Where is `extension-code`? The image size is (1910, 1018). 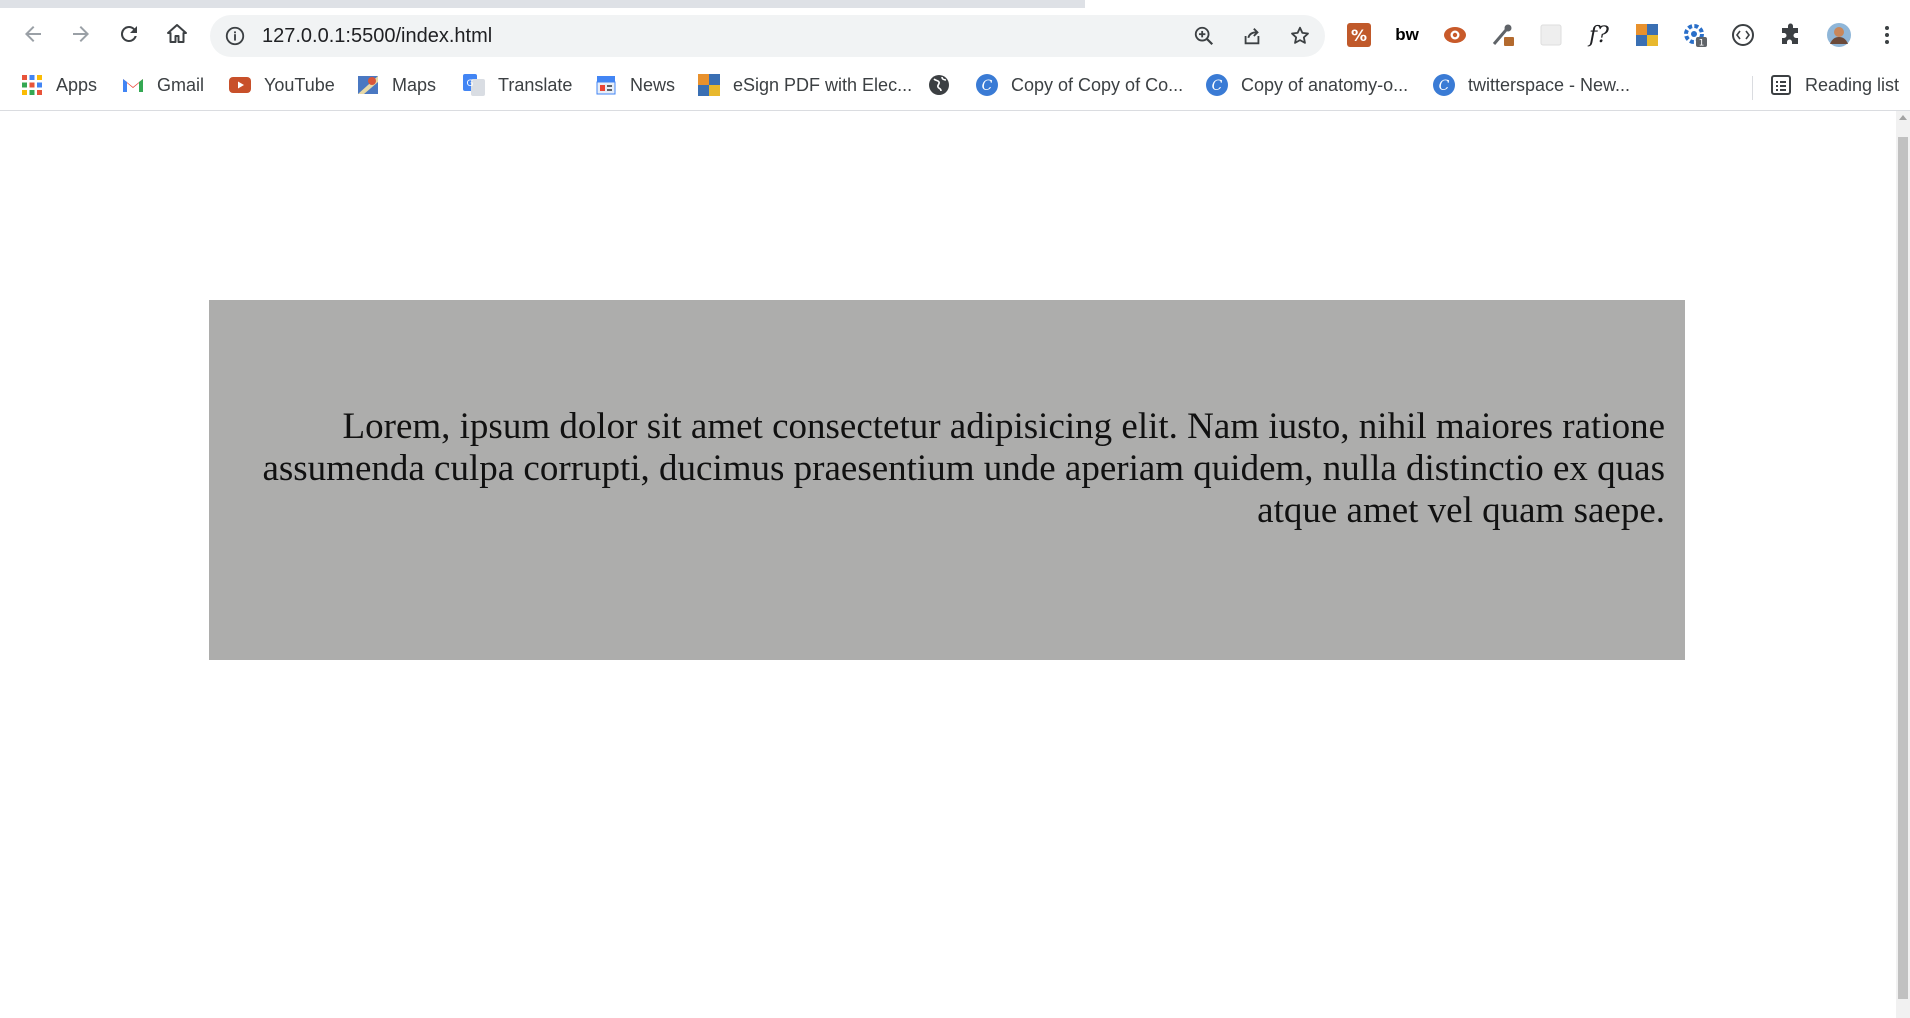
extension-code is located at coordinates (1743, 35).